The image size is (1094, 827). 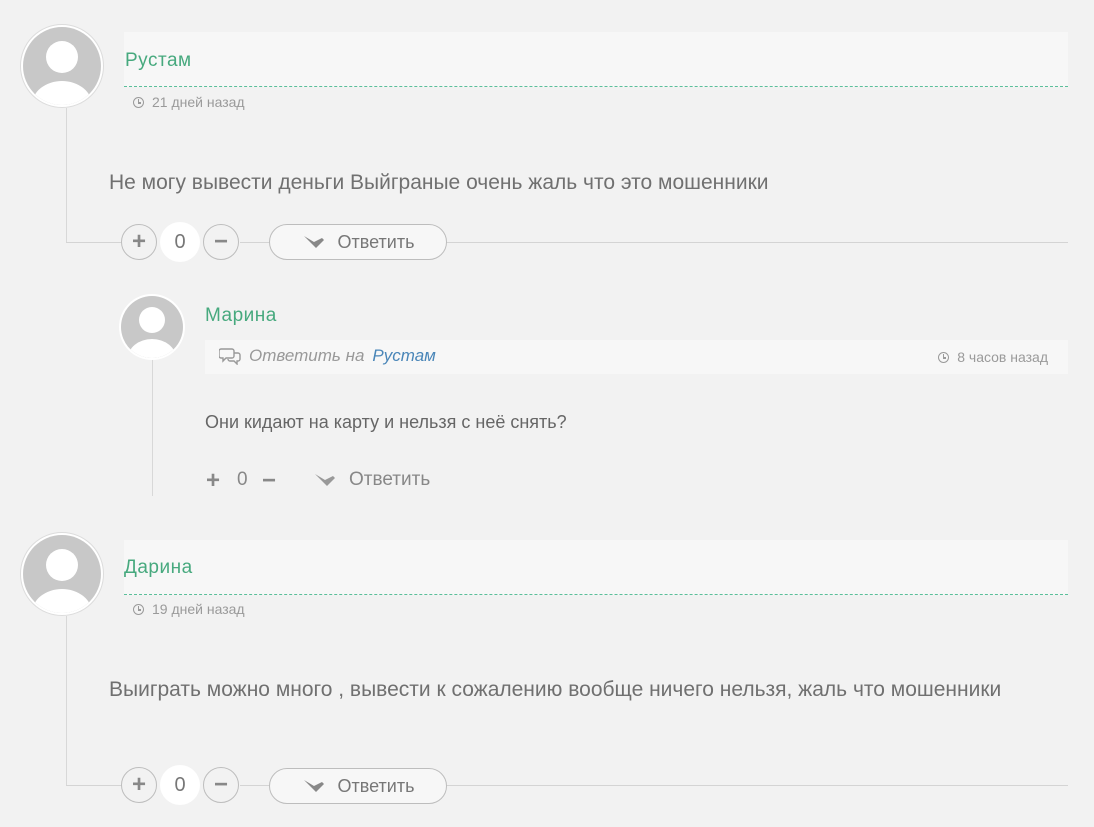 What do you see at coordinates (158, 568) in the screenshot?
I see `author-name: Дарина` at bounding box center [158, 568].